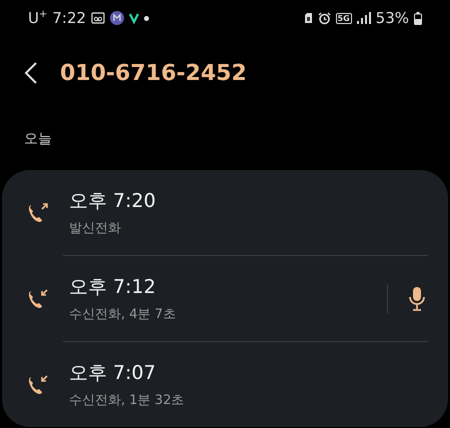 This screenshot has width=450, height=428. Describe the element at coordinates (324, 18) in the screenshot. I see `alarm-clock-icon` at that location.